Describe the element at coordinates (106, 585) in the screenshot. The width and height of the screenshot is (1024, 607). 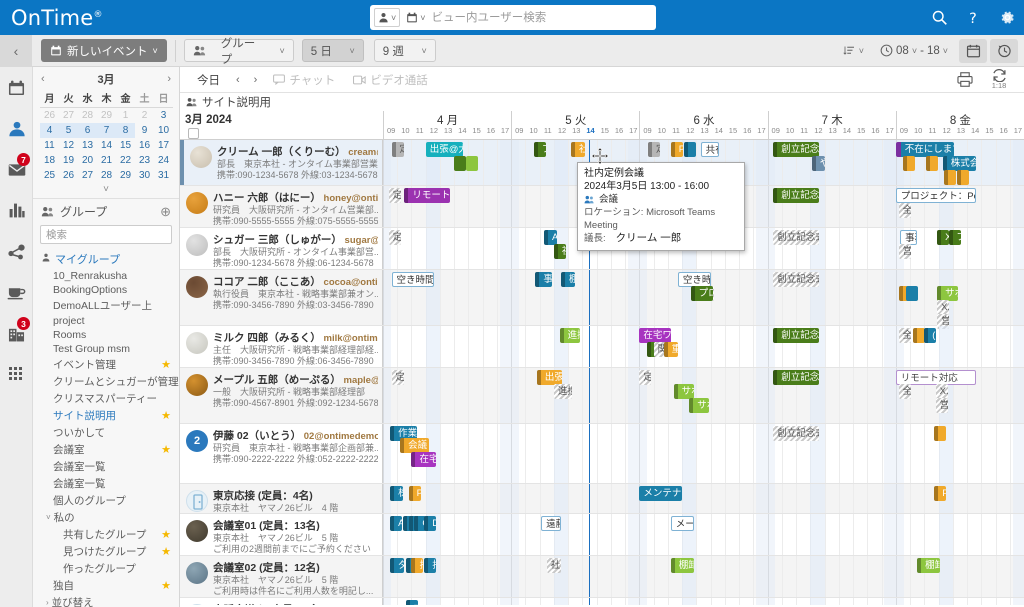
I see `group-item-19: 独自 ★` at that location.